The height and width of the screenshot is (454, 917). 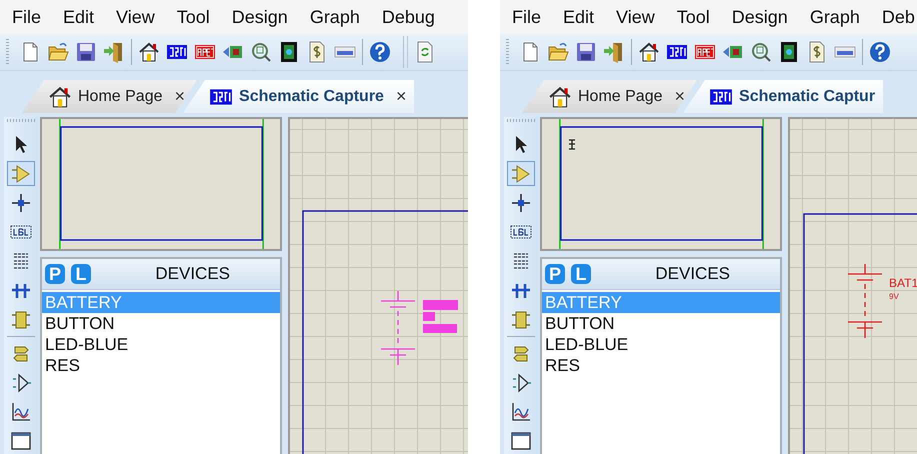 What do you see at coordinates (893, 17) in the screenshot?
I see `menu-item: Deb` at bounding box center [893, 17].